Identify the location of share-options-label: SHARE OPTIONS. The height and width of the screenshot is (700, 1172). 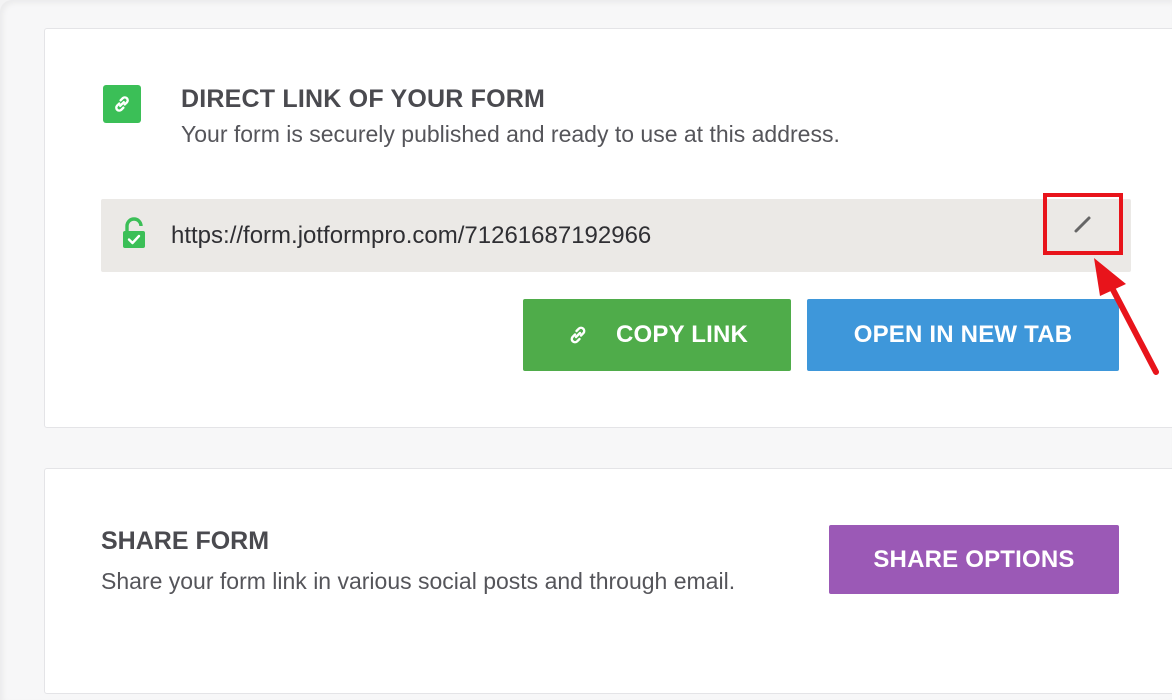
(974, 559).